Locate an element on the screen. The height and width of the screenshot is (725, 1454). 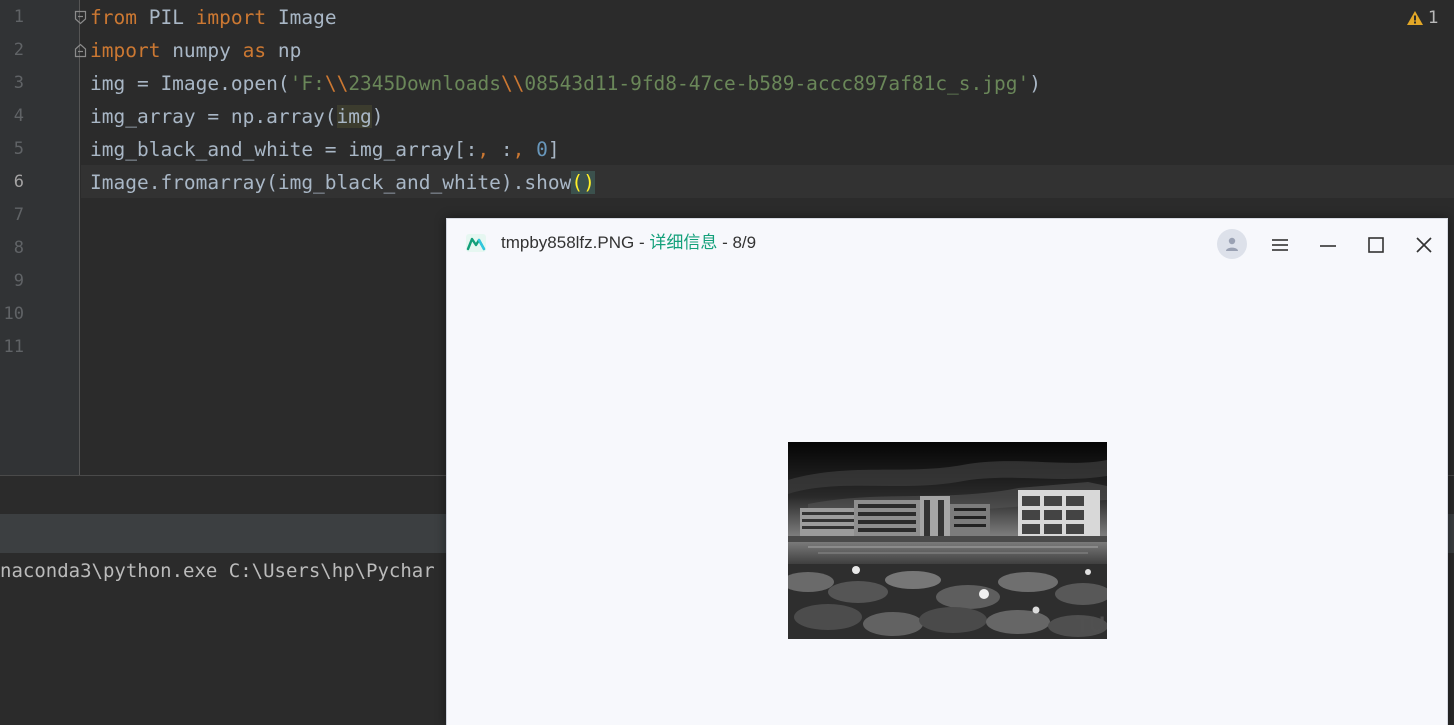
code-line-1: from PIL import Image is located at coordinates (213, 17).